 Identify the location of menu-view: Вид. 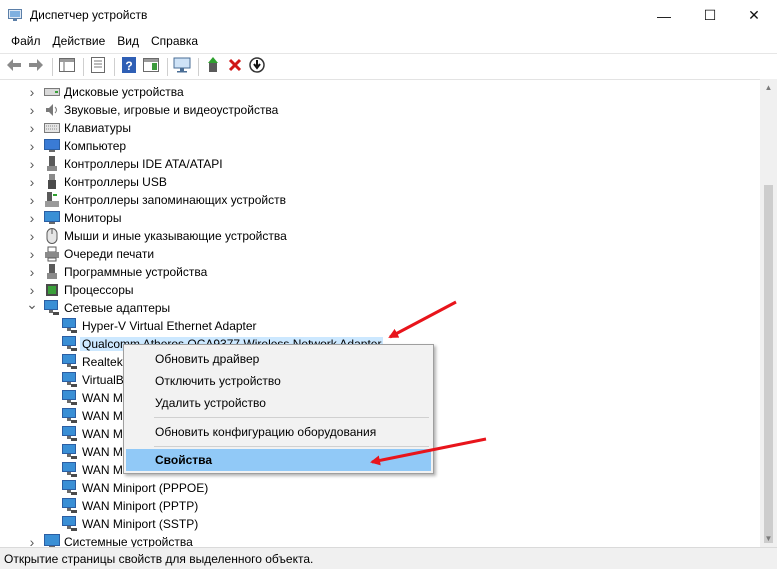
(128, 41).